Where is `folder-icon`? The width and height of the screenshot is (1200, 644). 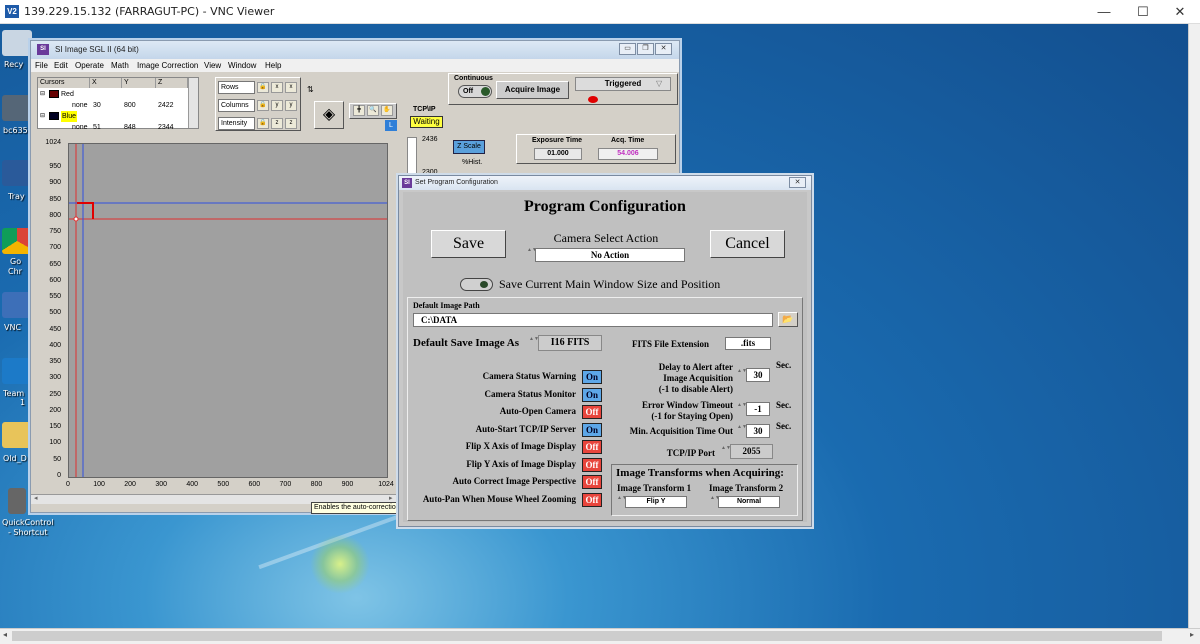 folder-icon is located at coordinates (17, 435).